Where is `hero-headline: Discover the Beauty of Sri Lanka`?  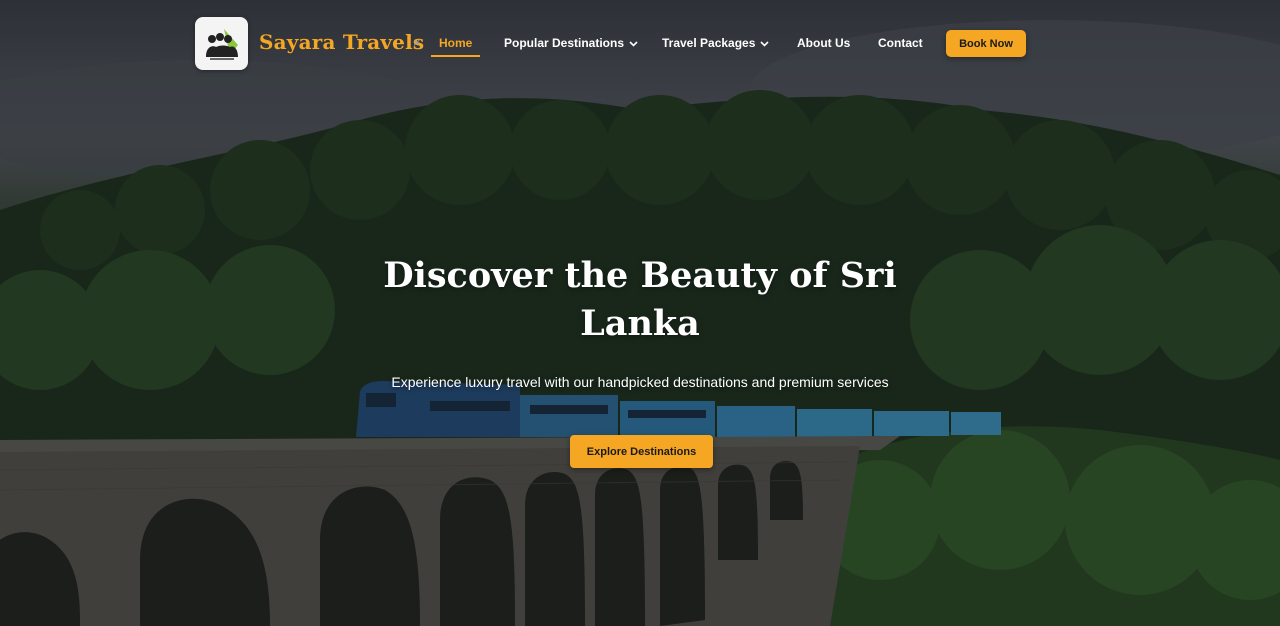
hero-headline: Discover the Beauty of Sri Lanka is located at coordinates (640, 299).